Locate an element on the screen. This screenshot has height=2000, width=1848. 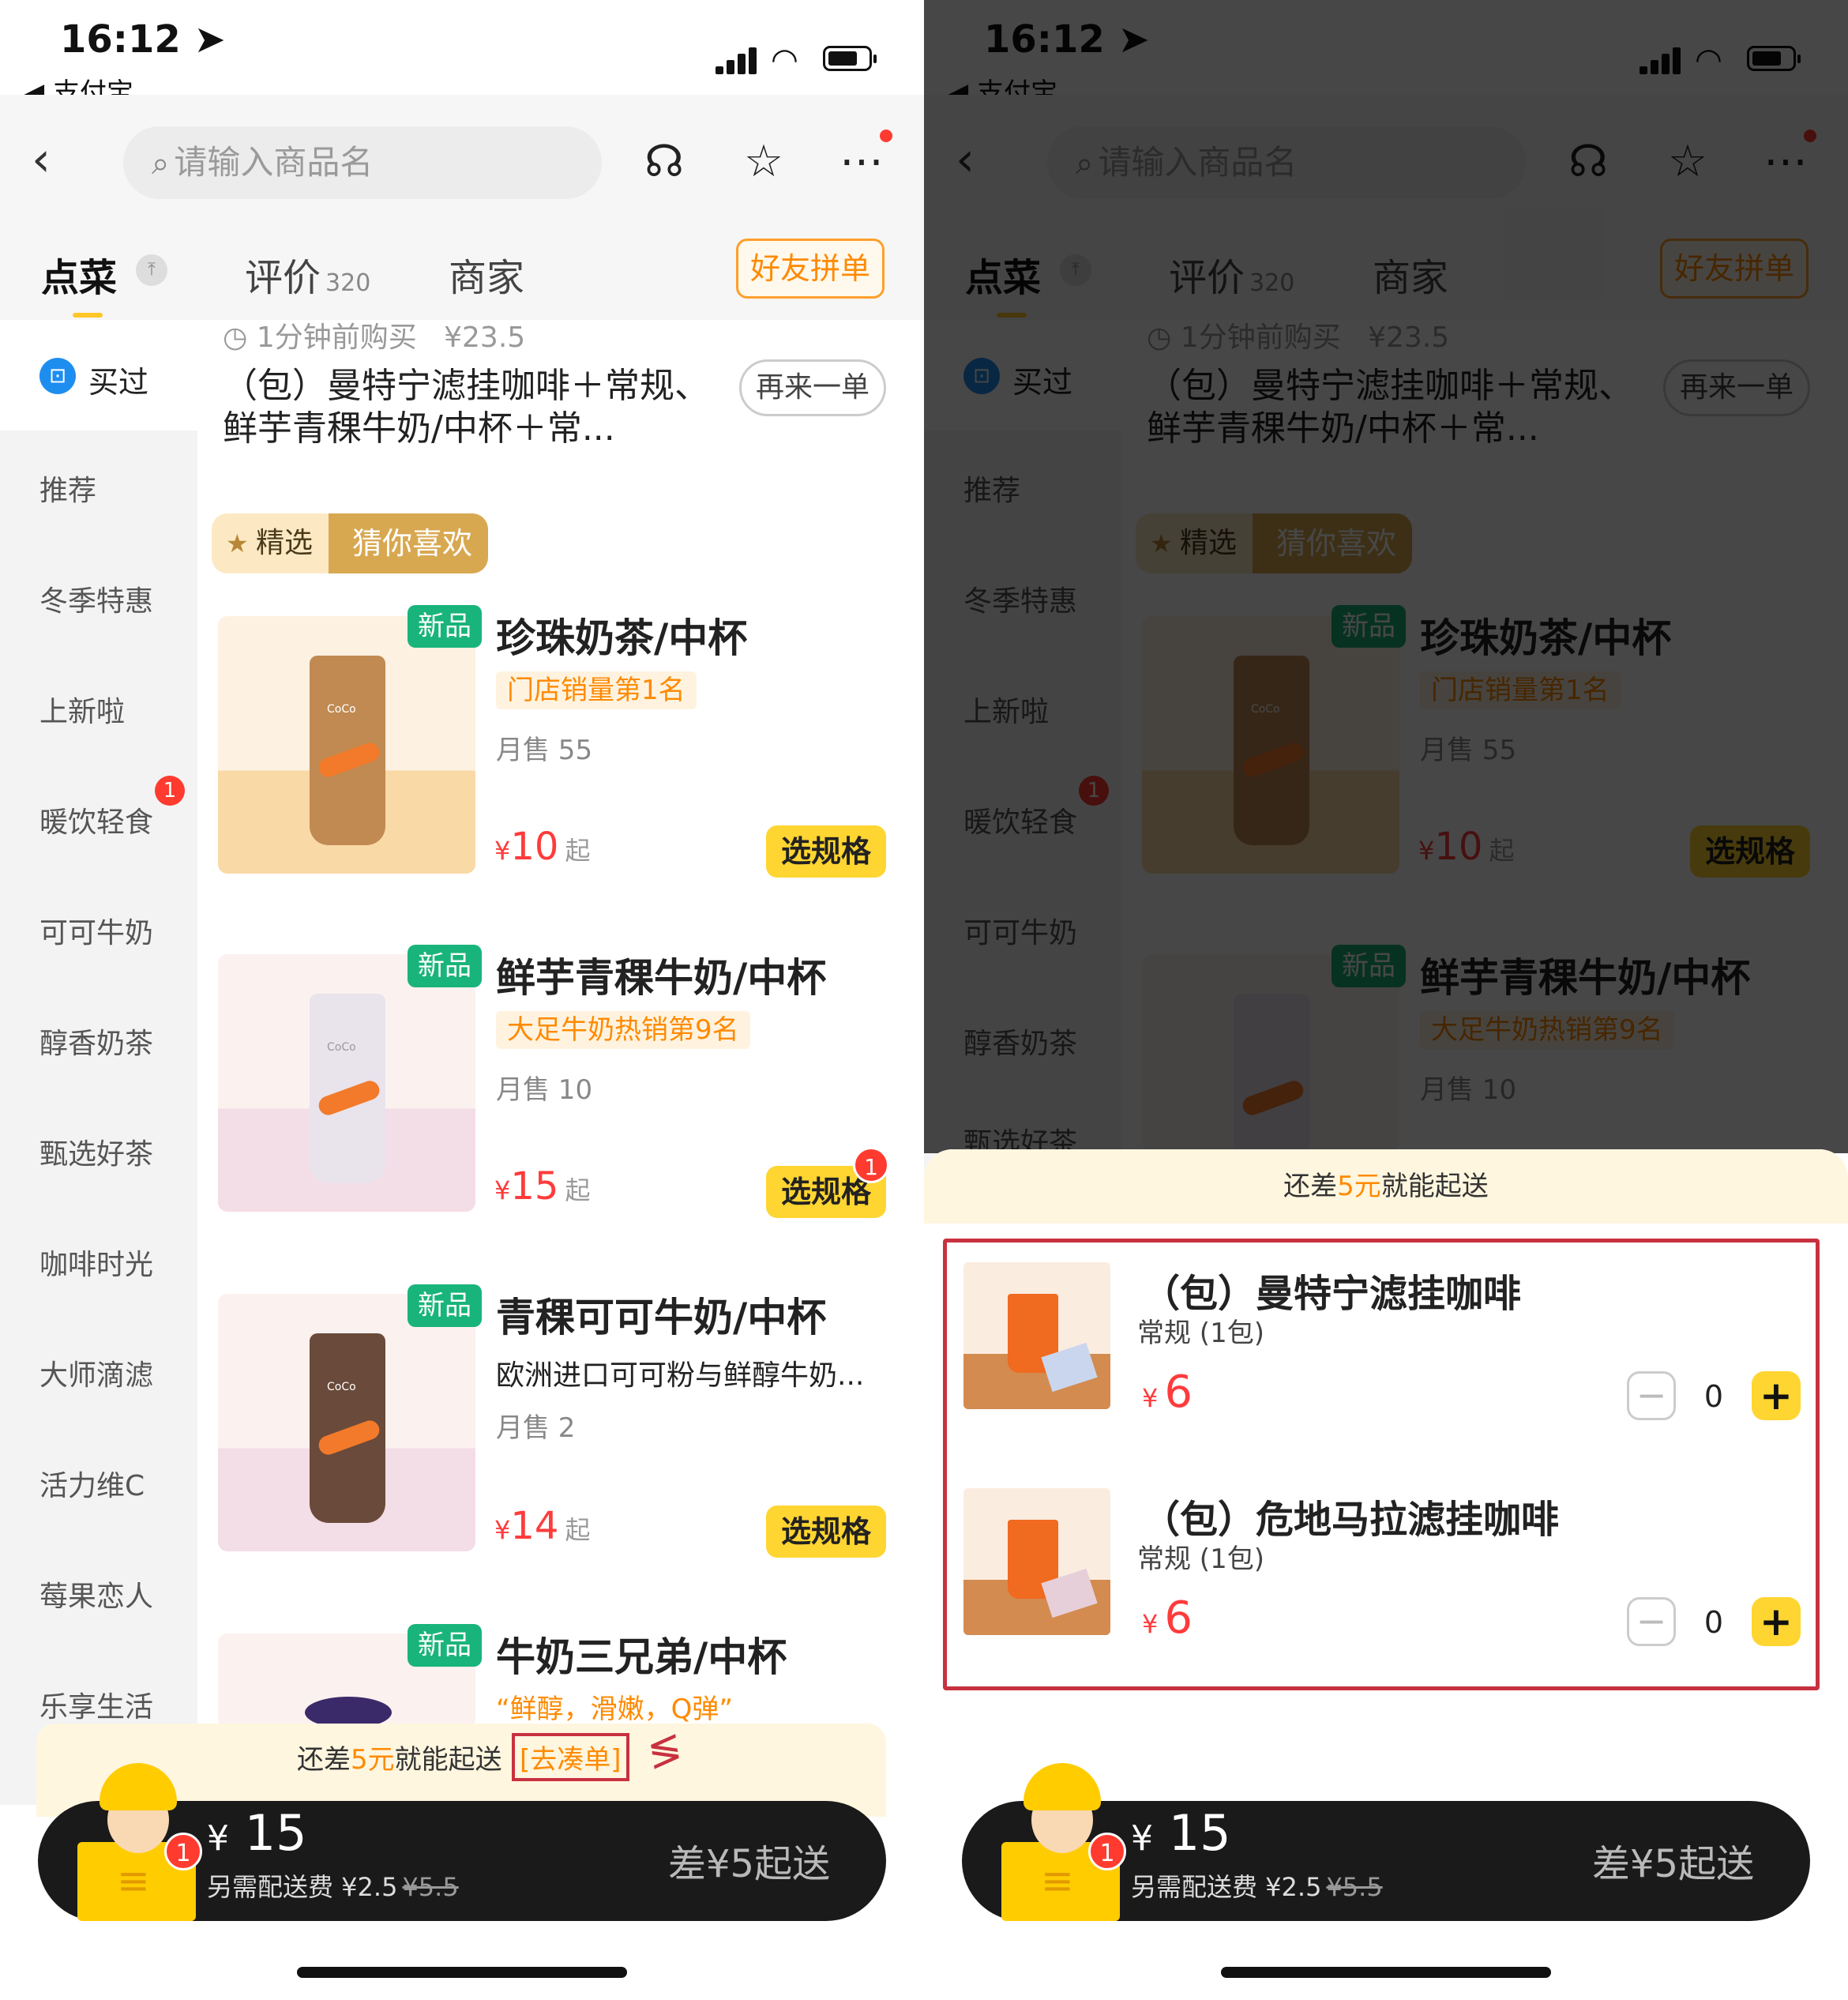
sidebar-item-coffee: 咖啡时光 is located at coordinates (96, 1262).